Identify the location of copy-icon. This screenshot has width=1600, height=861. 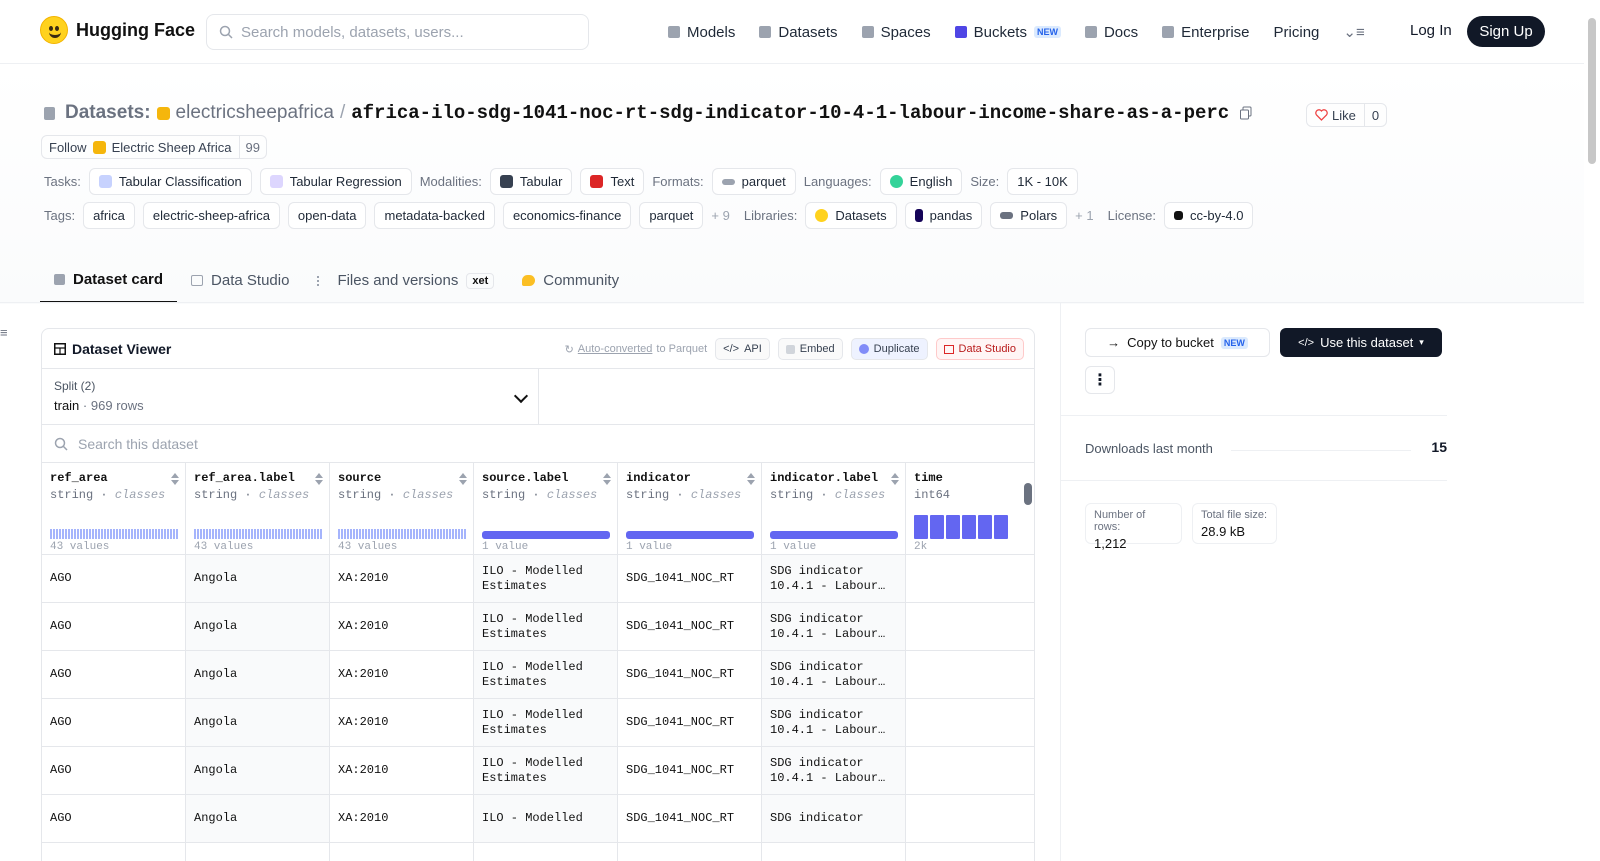
(1246, 113).